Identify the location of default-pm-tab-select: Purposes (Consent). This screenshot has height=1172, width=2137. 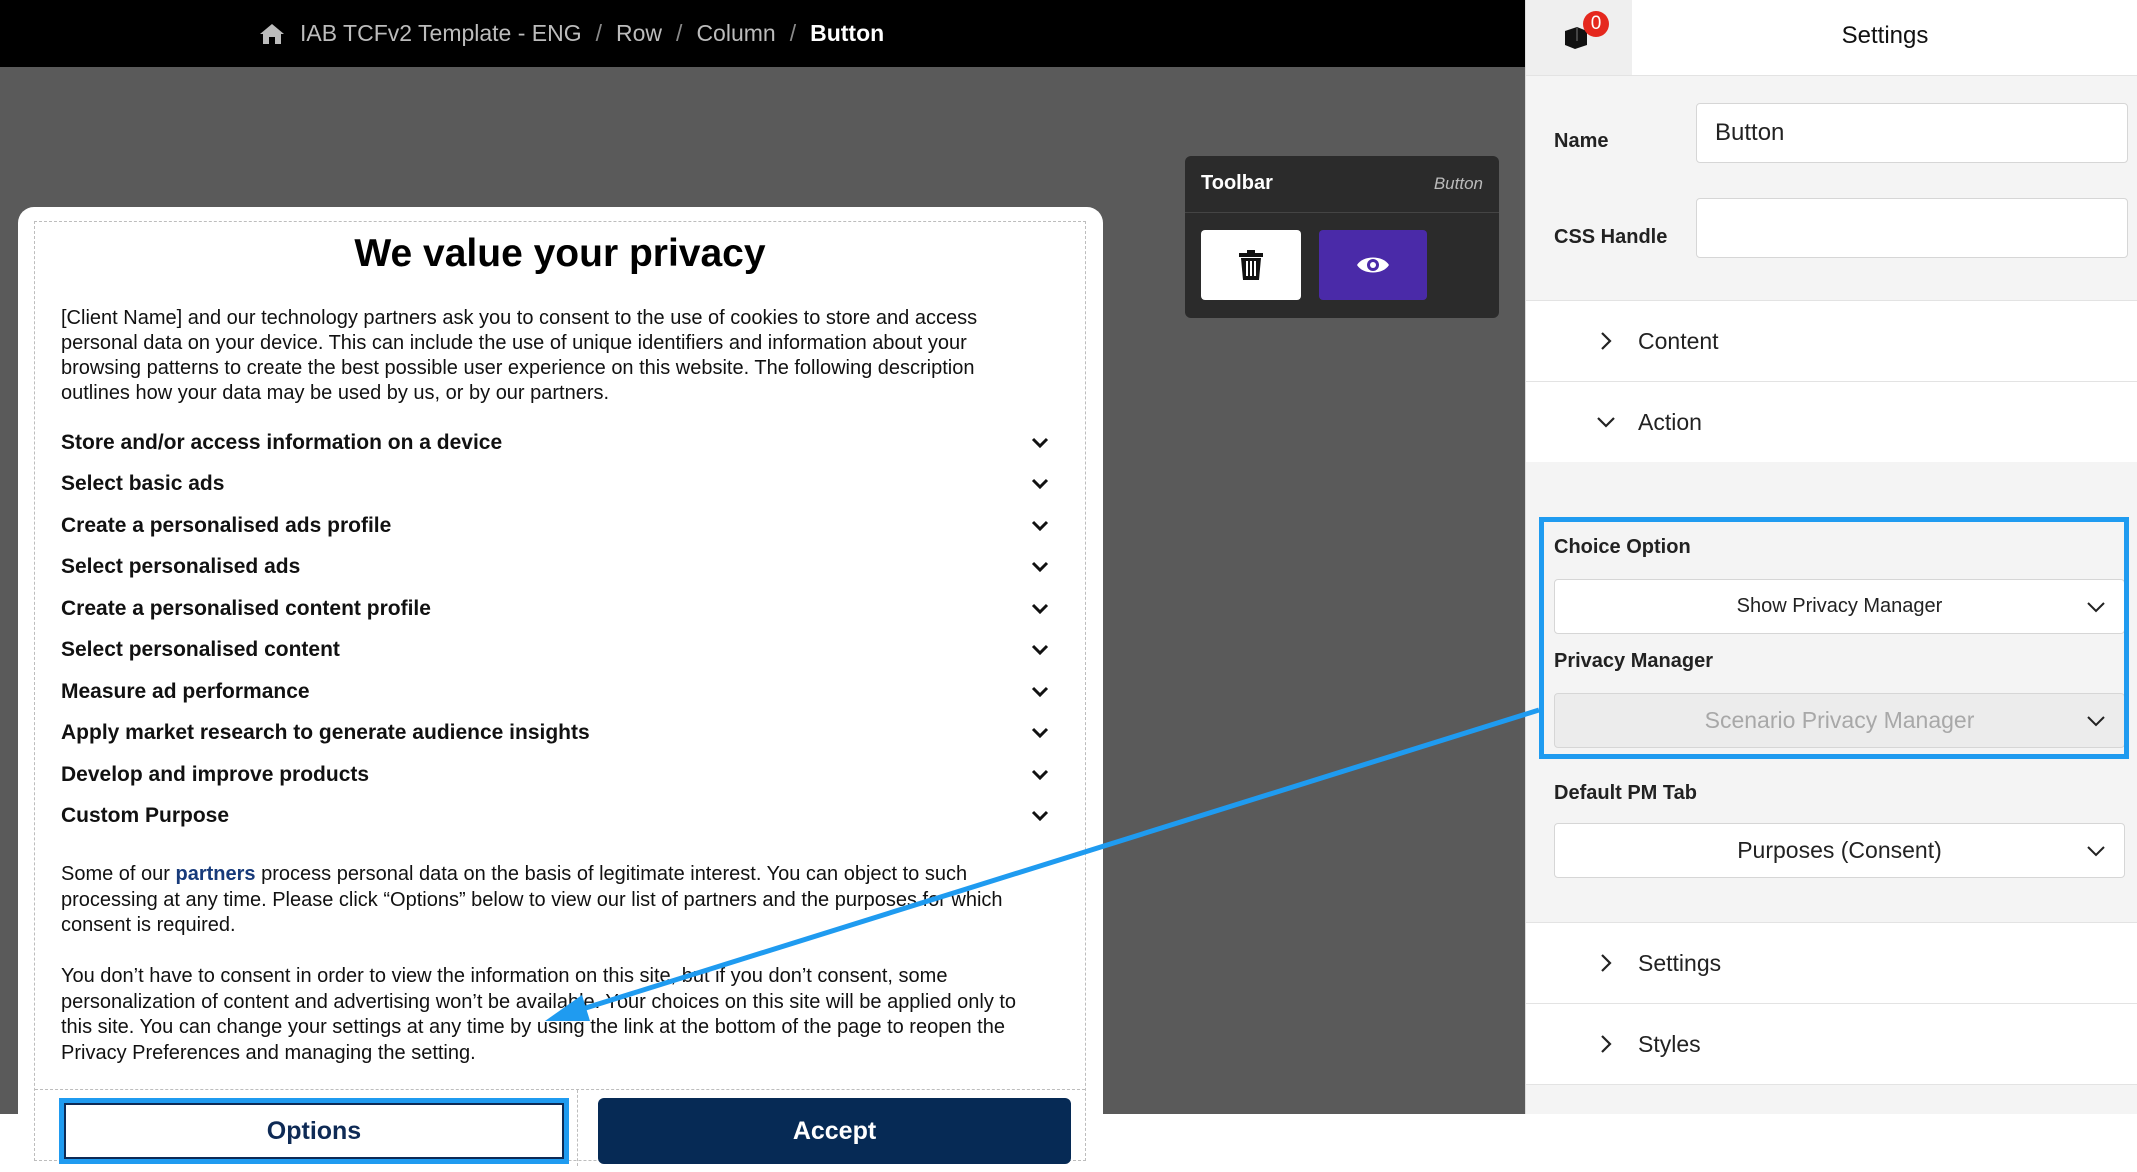
(1839, 850).